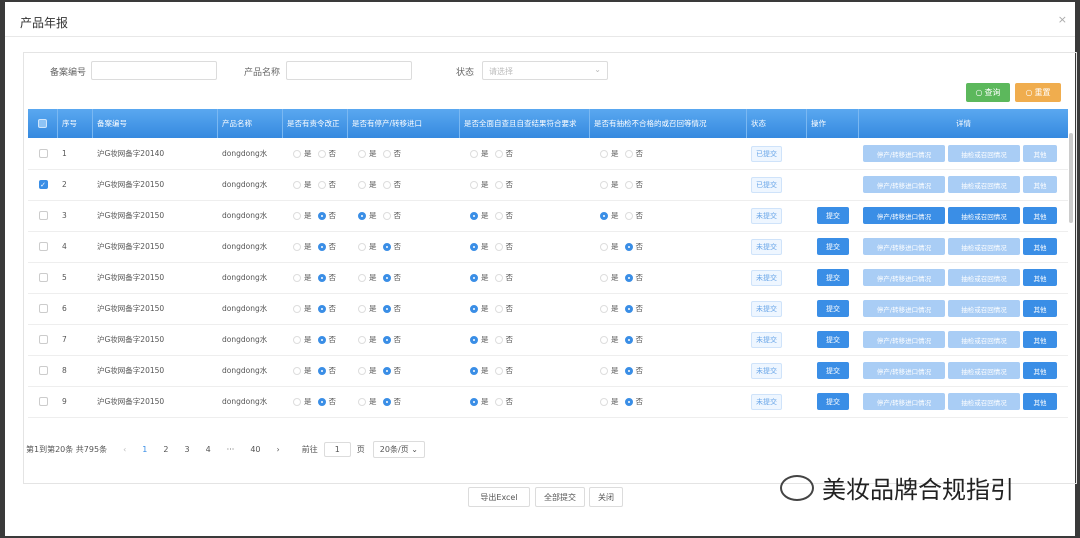 The image size is (1080, 538). What do you see at coordinates (988, 92) in the screenshot?
I see `search-button: ○ 查询` at bounding box center [988, 92].